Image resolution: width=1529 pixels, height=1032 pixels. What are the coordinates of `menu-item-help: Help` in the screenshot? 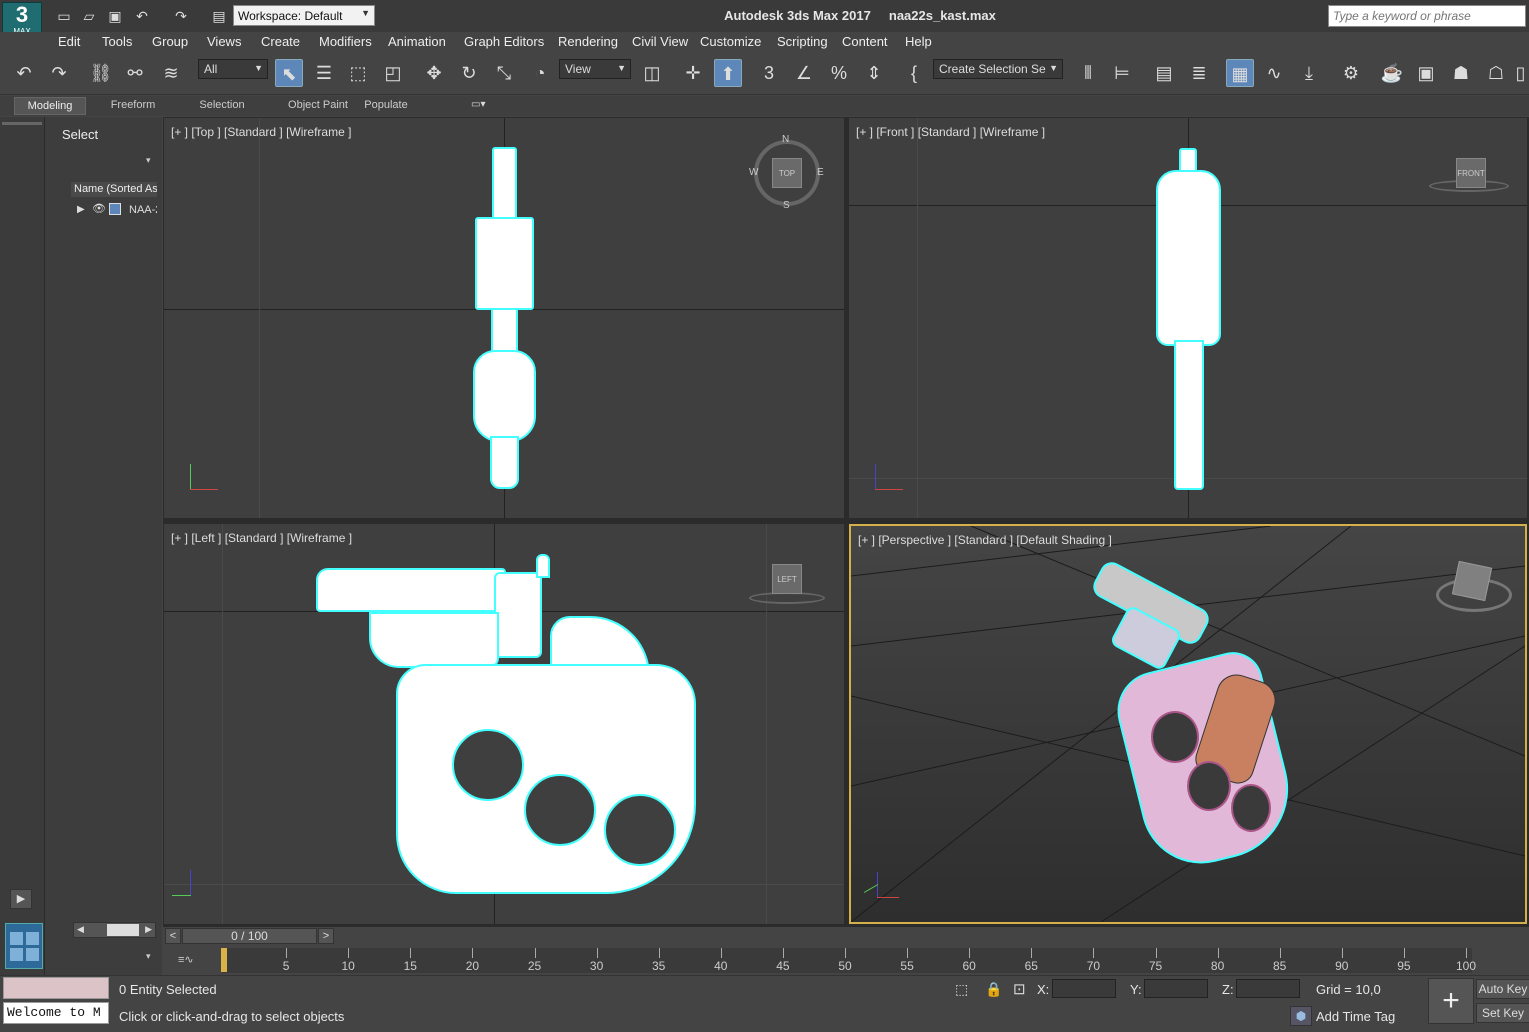 It's located at (918, 41).